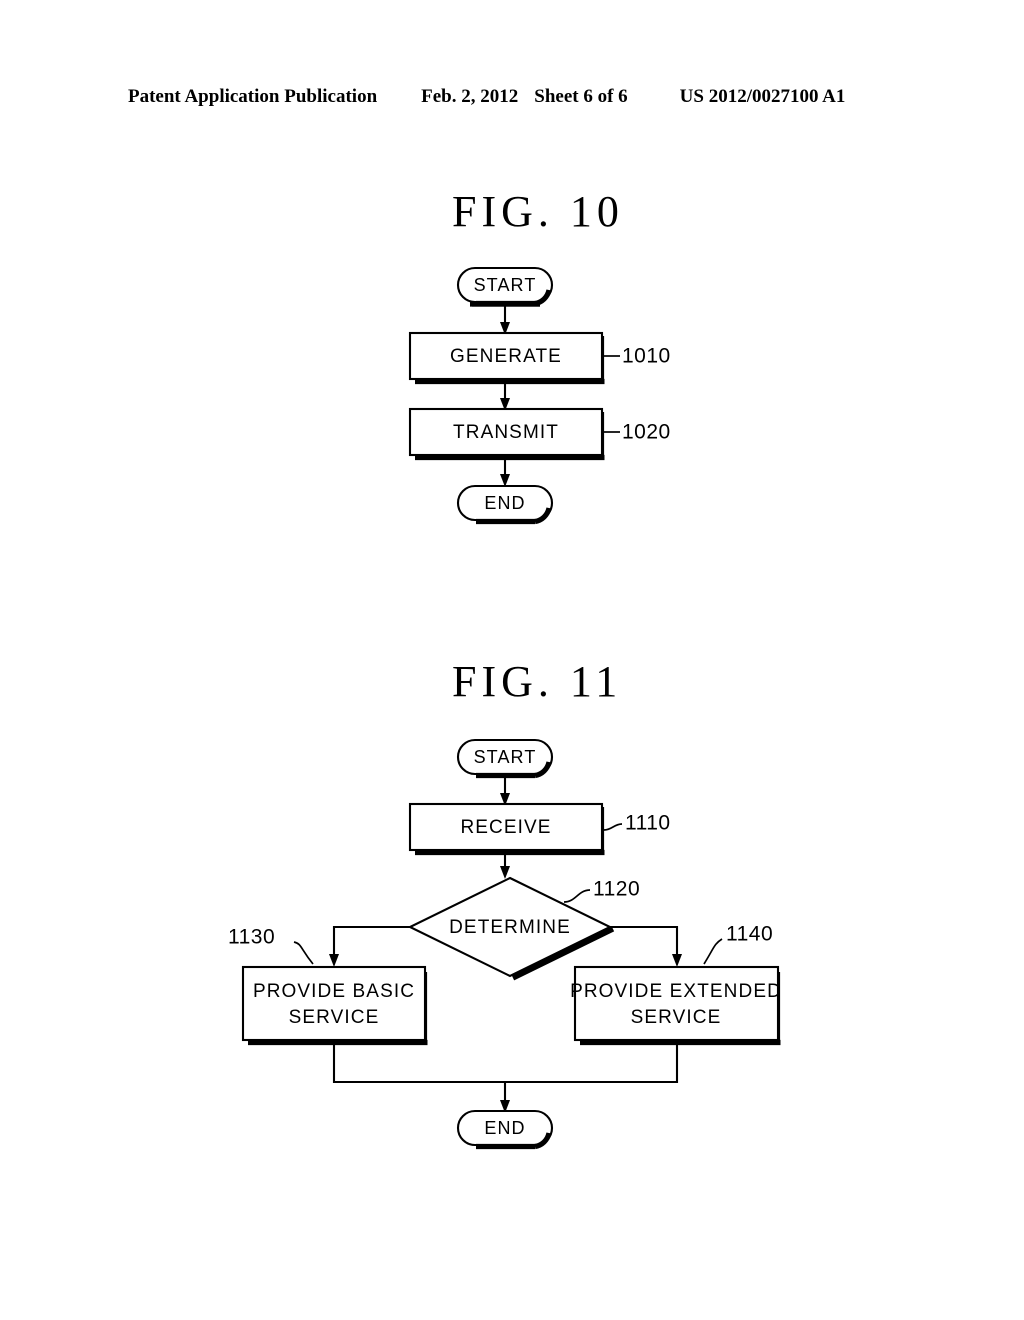 This screenshot has height=1320, width=1024. What do you see at coordinates (676, 991) in the screenshot?
I see `flow11-provide-extended-line1: PROVIDE EXTENDED` at bounding box center [676, 991].